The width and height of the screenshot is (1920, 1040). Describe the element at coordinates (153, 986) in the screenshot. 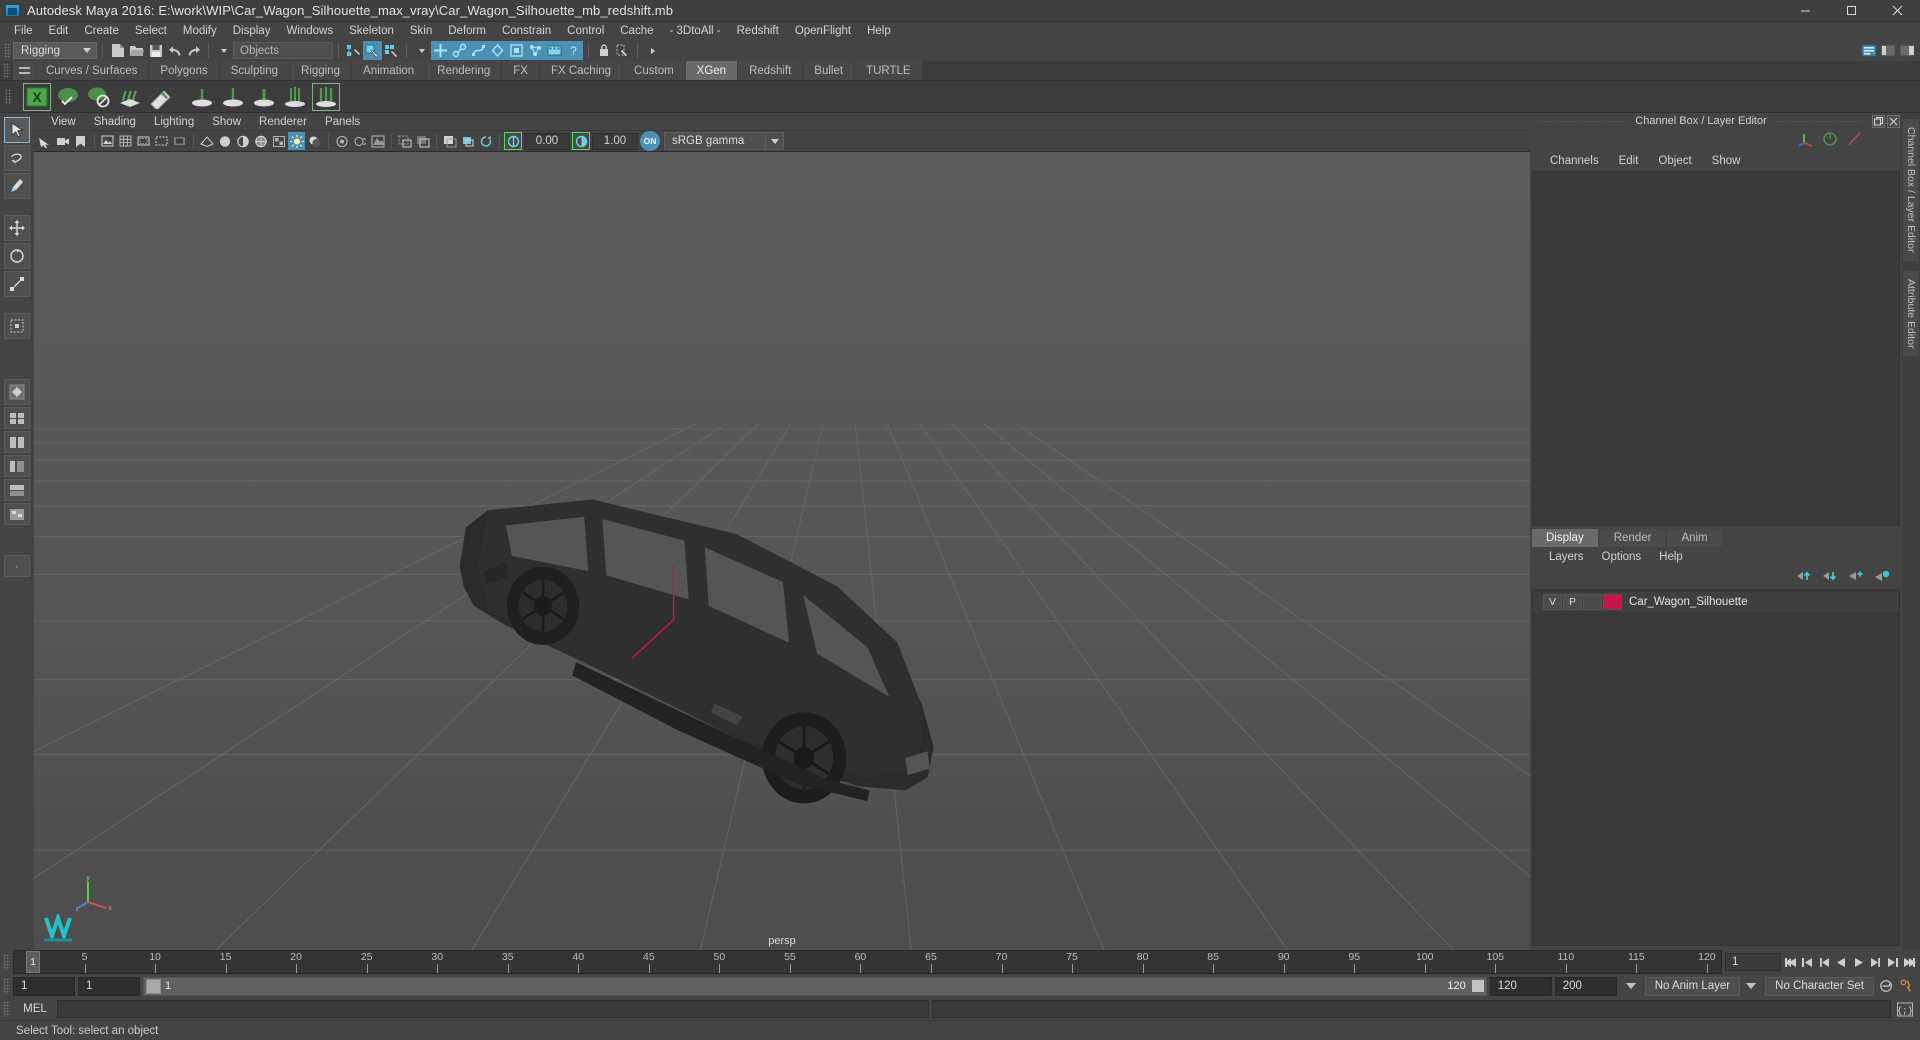

I see `range-left-handle` at that location.